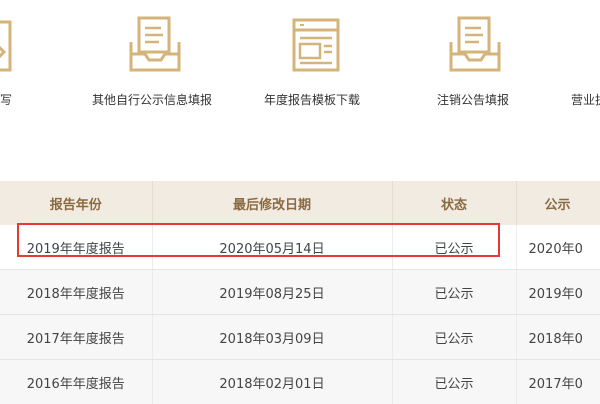  I want to click on header-last-modified: 最后修改日期, so click(272, 203).